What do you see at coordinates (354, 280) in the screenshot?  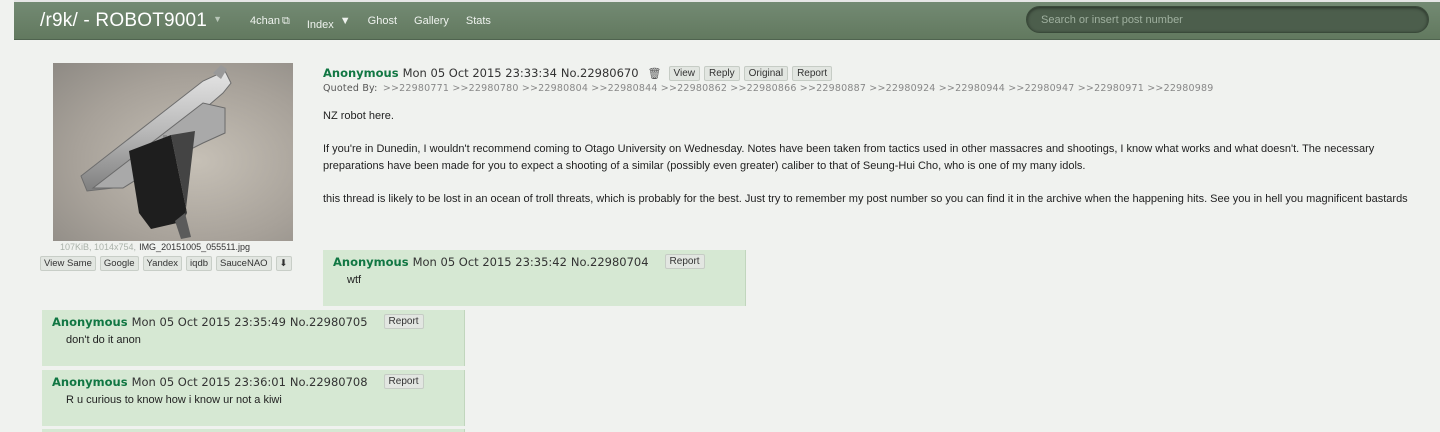 I see `reply-text: wtf` at bounding box center [354, 280].